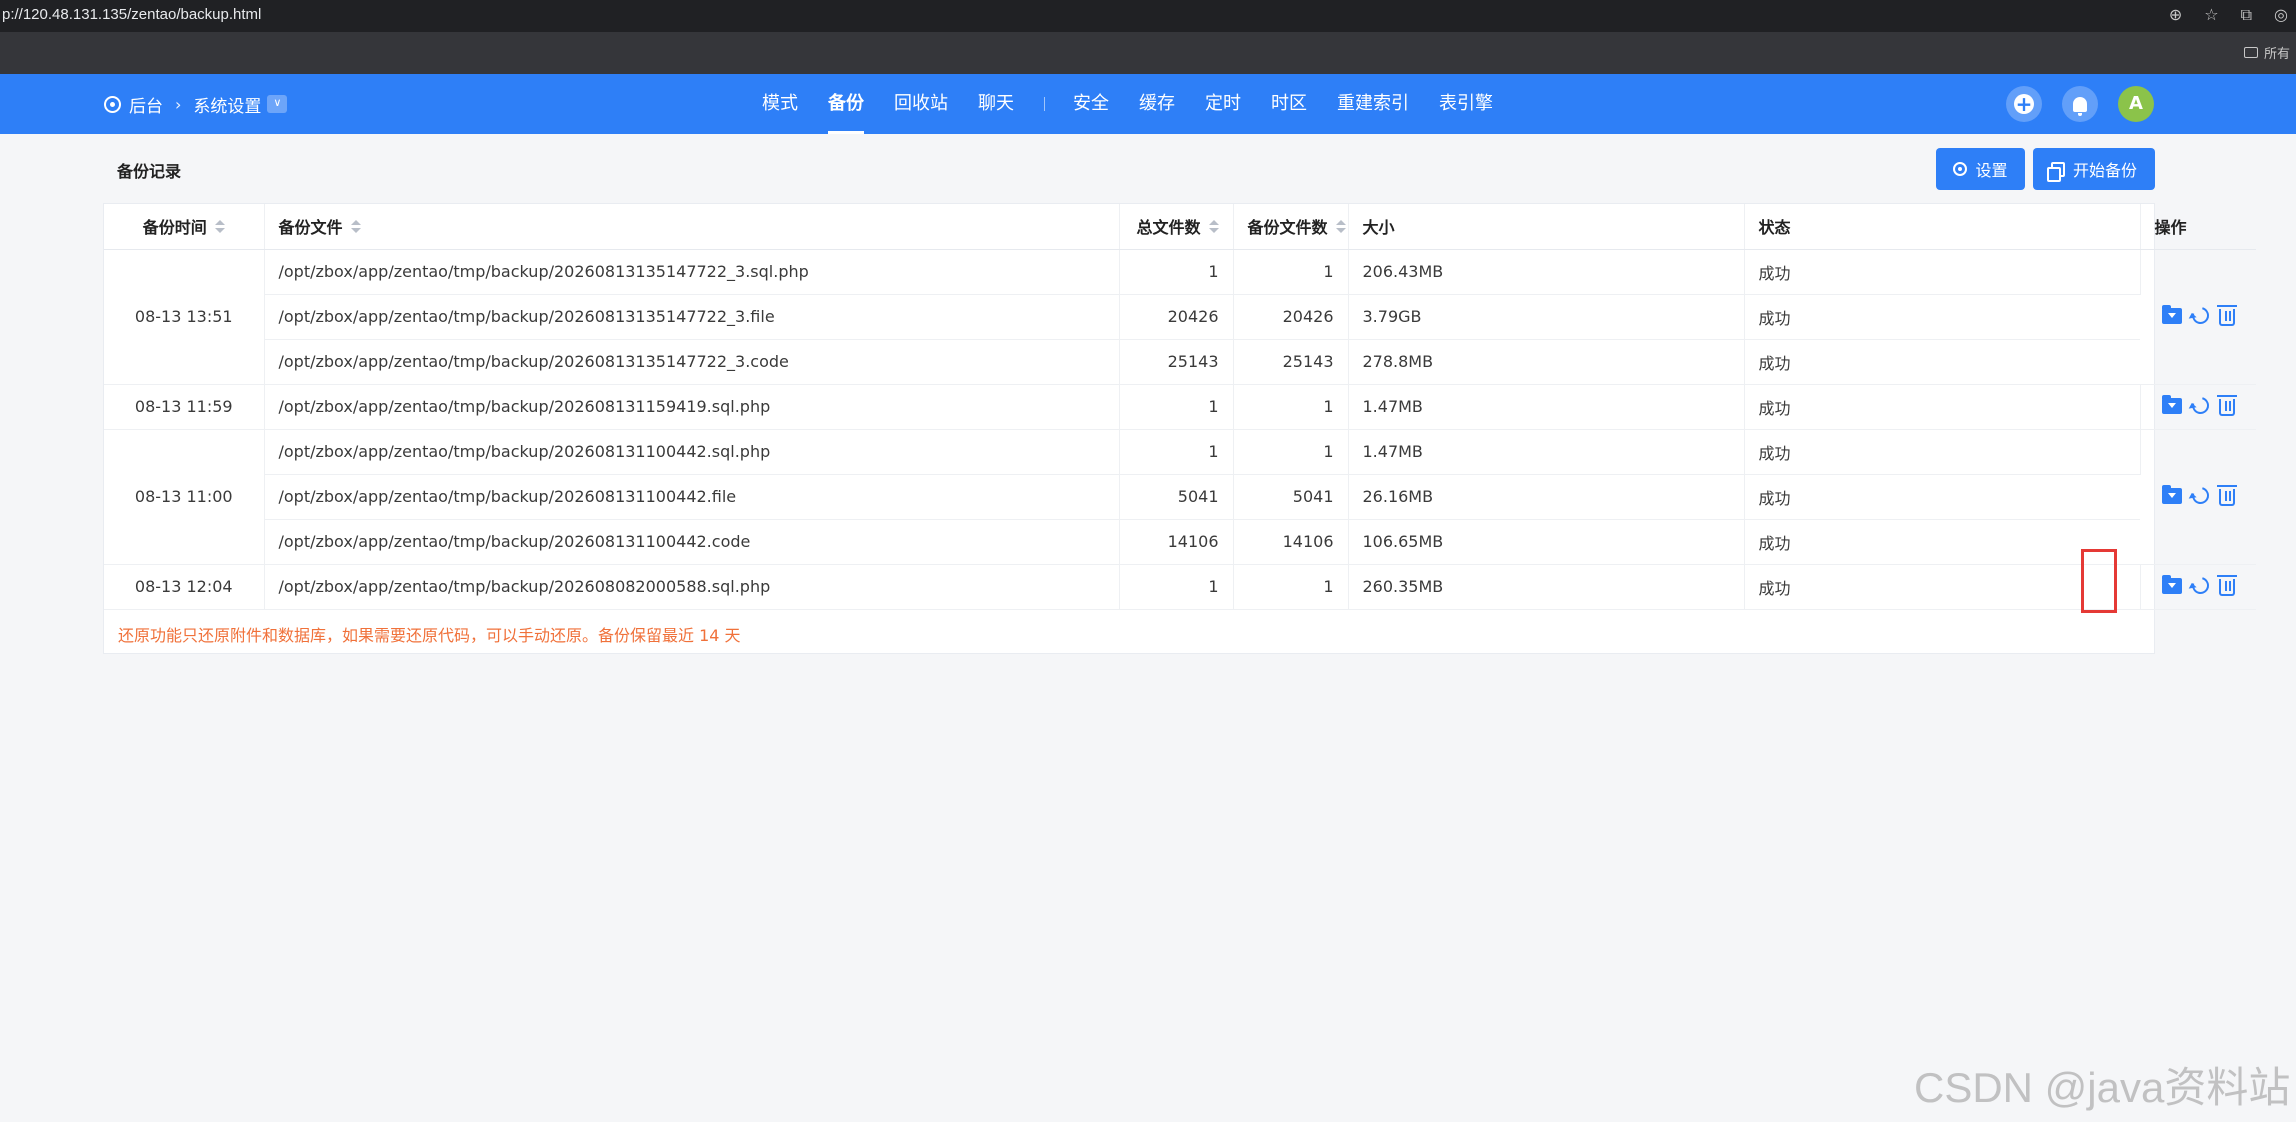 This screenshot has height=1122, width=2296. What do you see at coordinates (184, 227) in the screenshot?
I see `header-backup-time: 备份时间` at bounding box center [184, 227].